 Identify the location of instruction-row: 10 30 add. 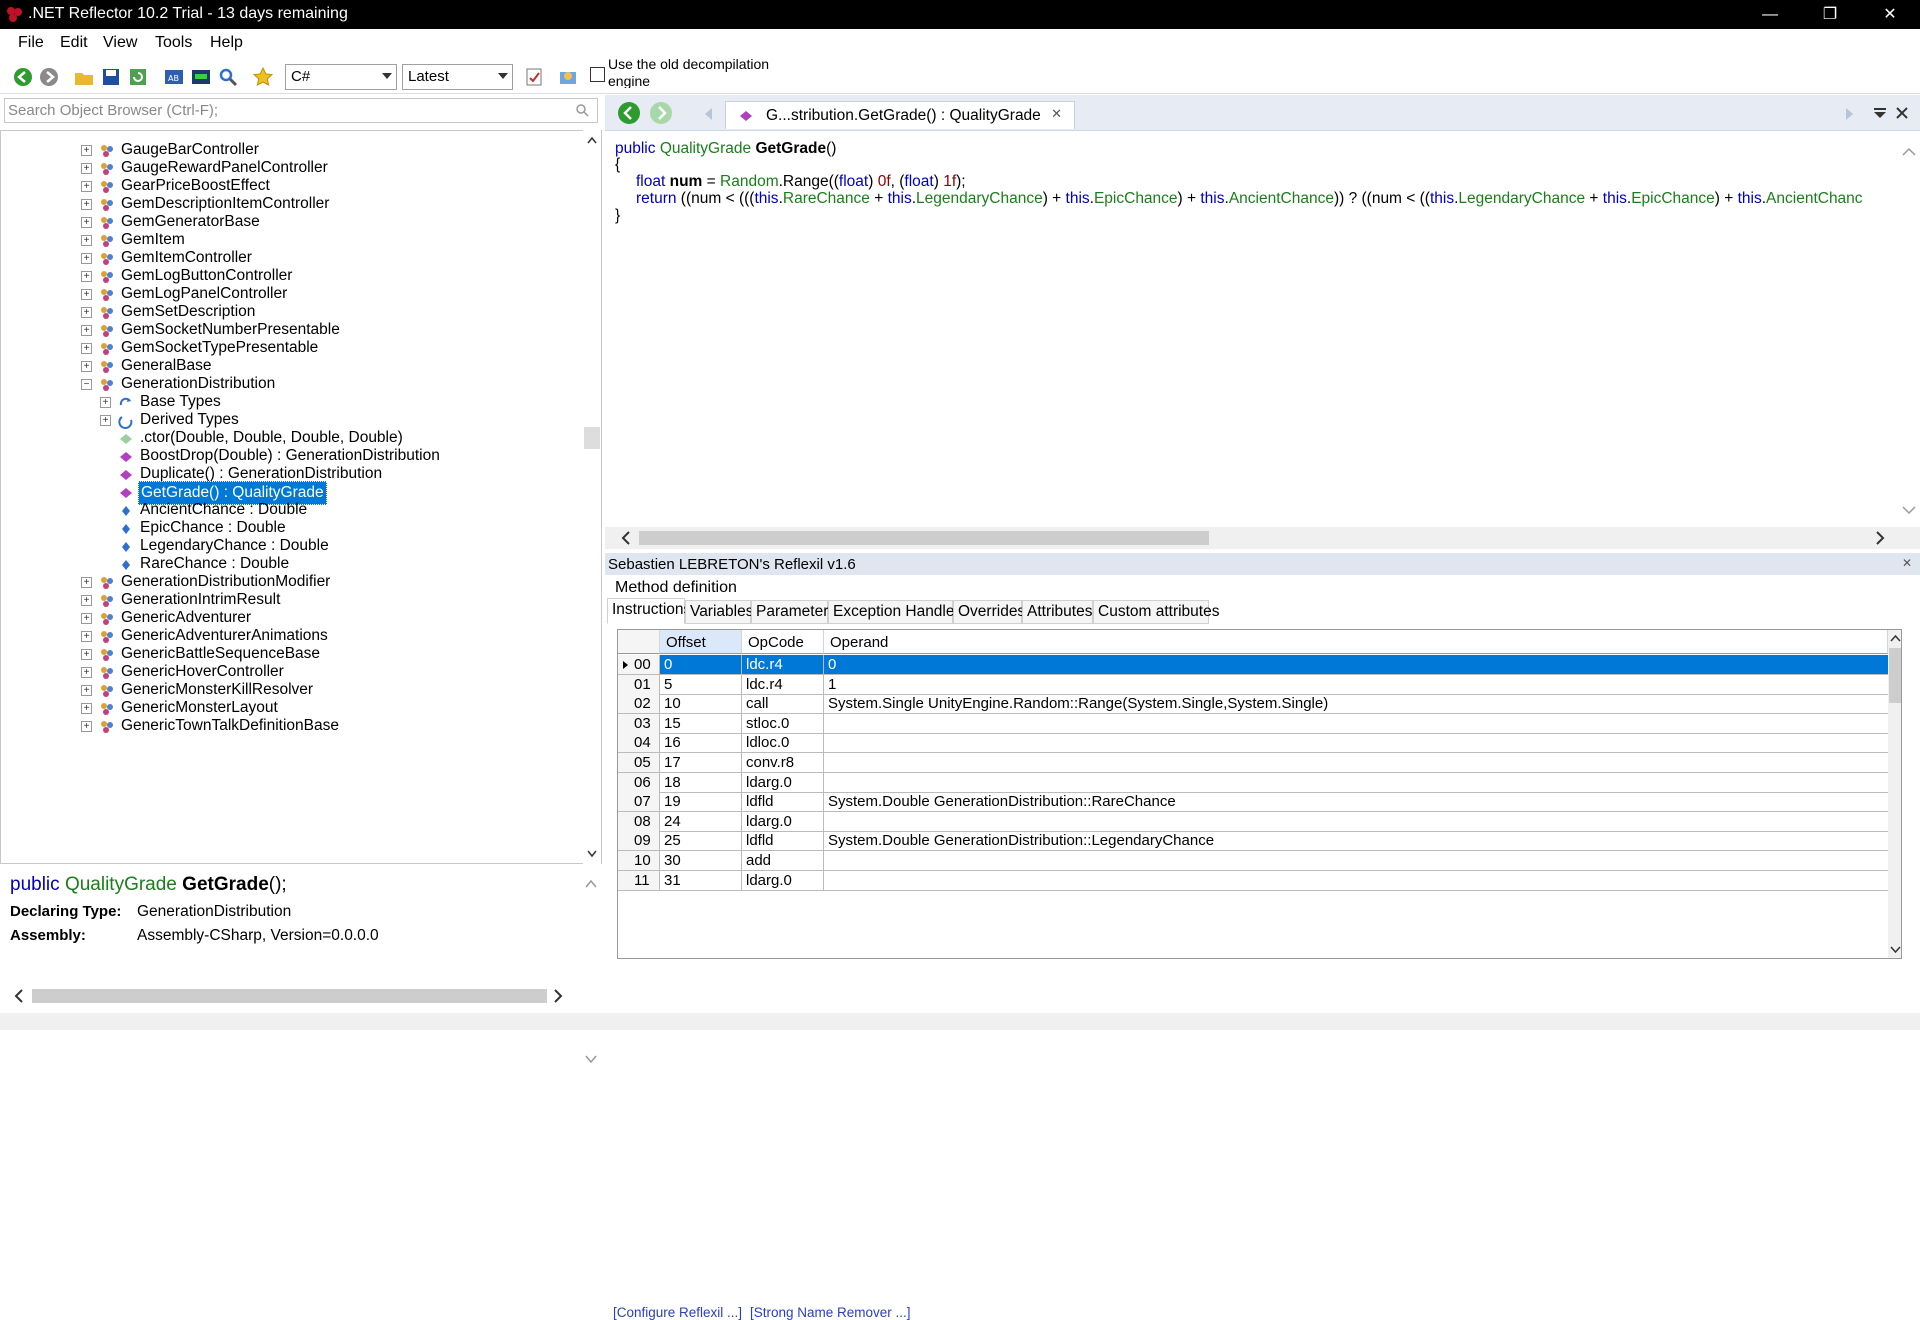
(1253, 861).